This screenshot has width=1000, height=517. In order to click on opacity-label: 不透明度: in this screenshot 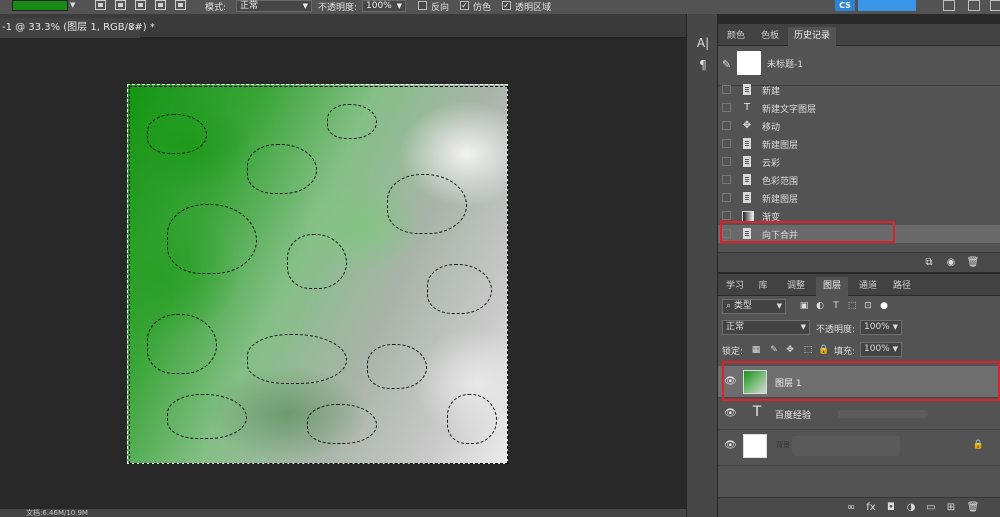, I will do `click(338, 8)`.